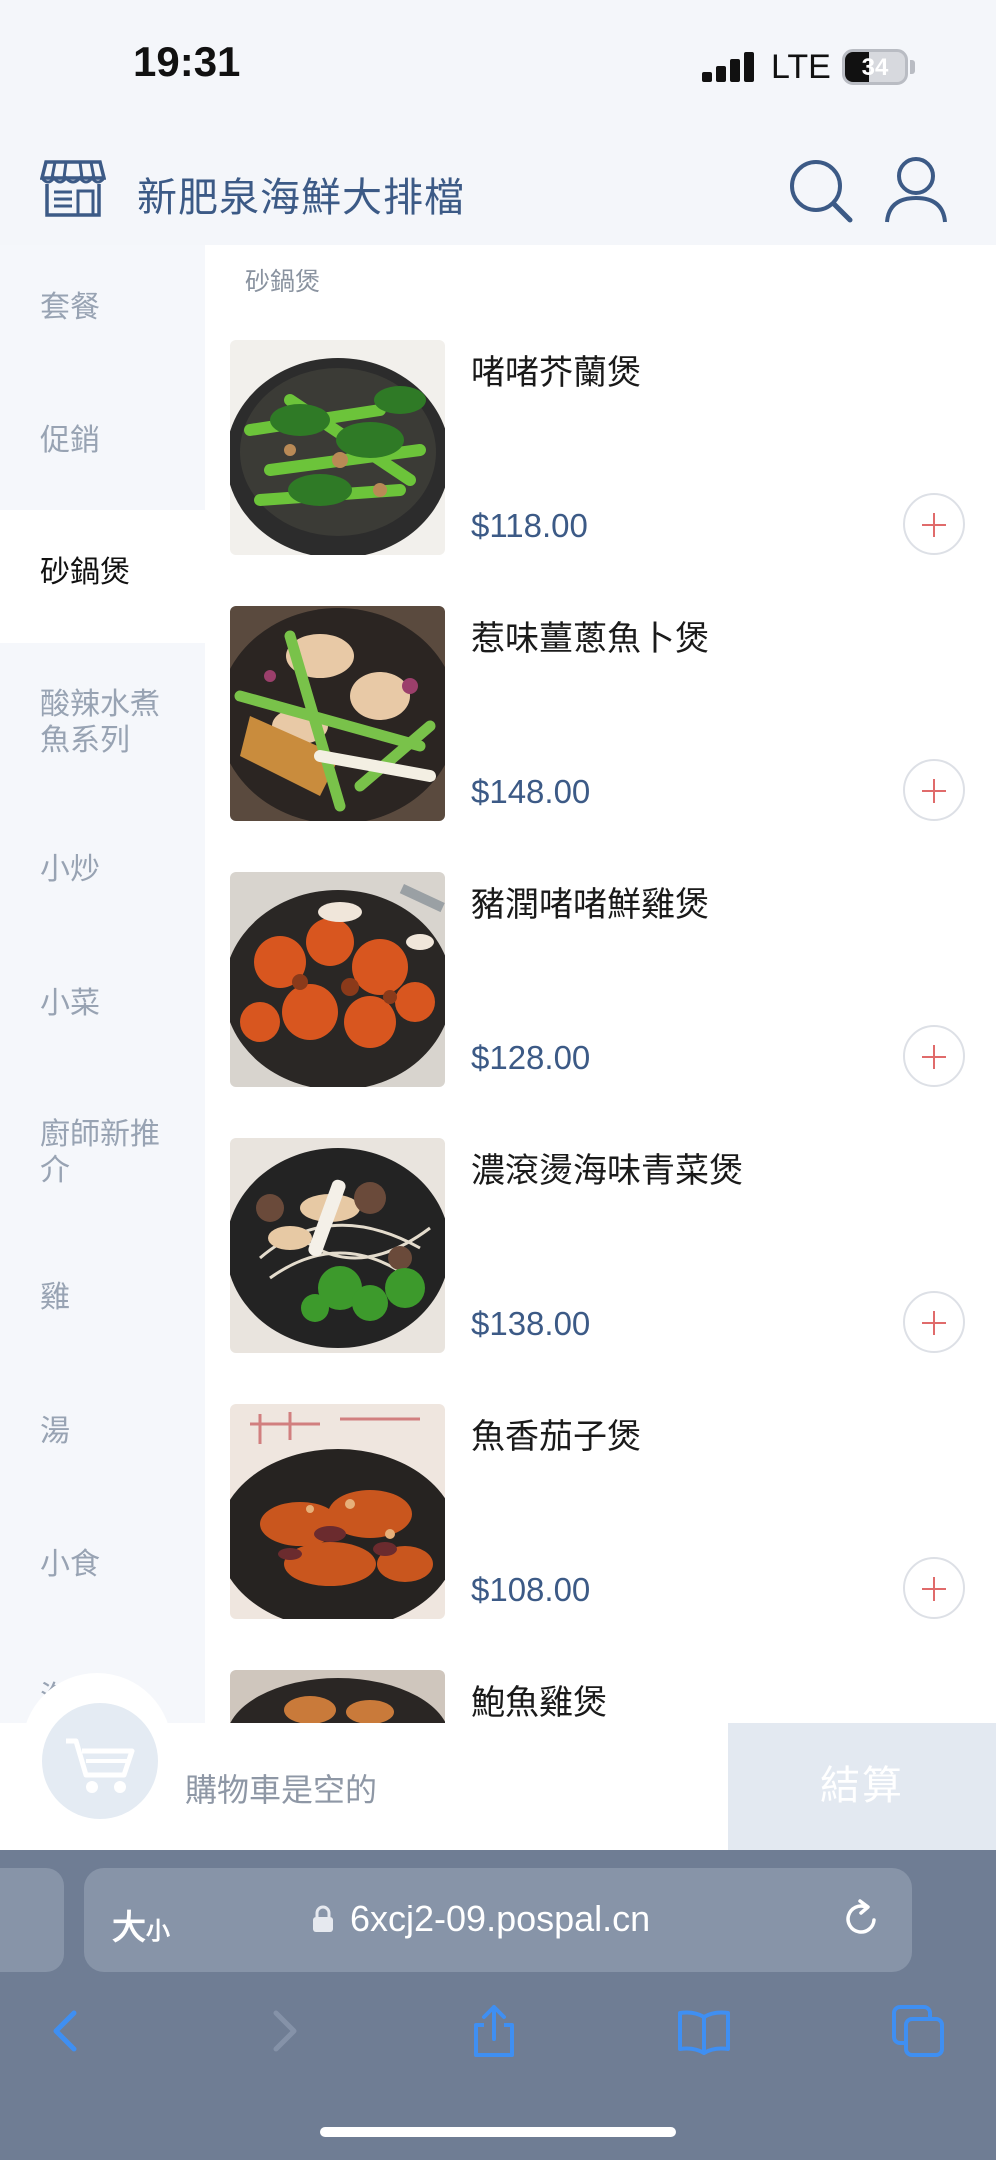 The height and width of the screenshot is (2160, 996). Describe the element at coordinates (862, 1786) in the screenshot. I see `checkout-button: 結算` at that location.